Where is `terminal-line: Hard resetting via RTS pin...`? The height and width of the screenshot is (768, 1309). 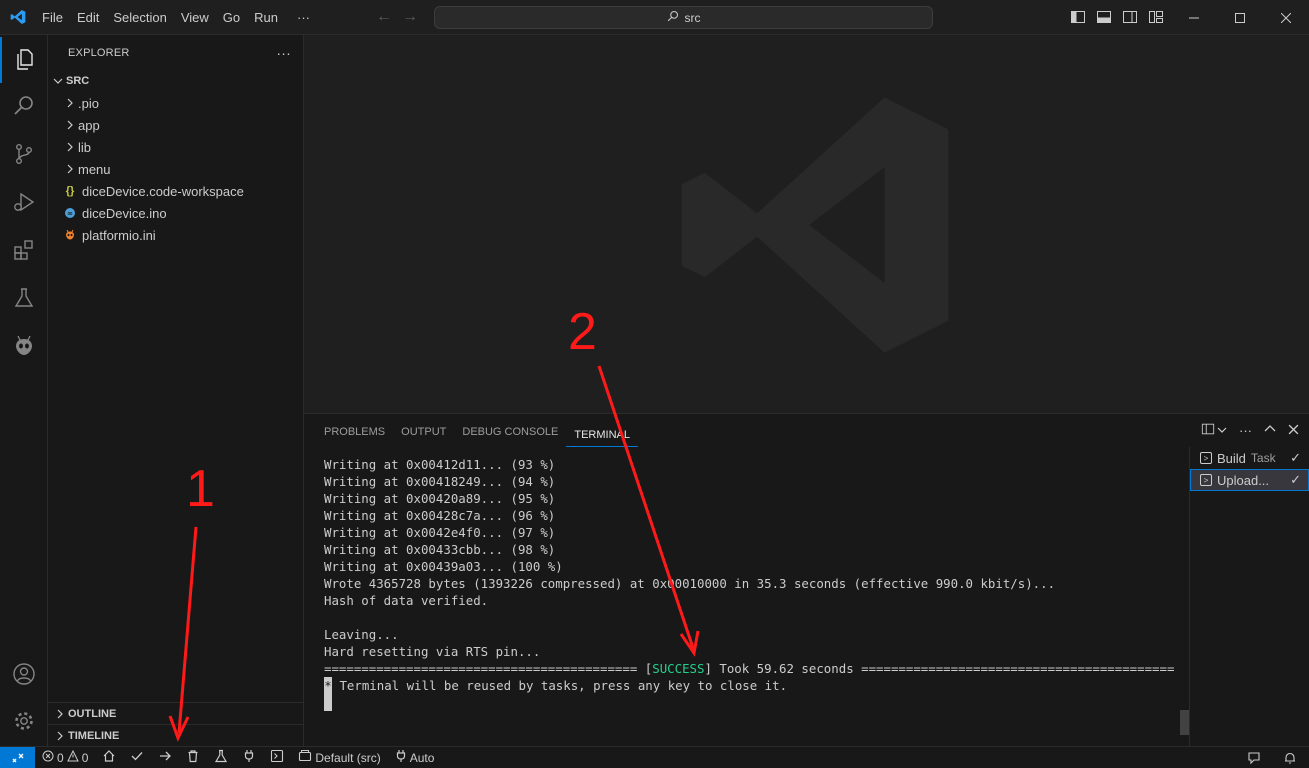 terminal-line: Hard resetting via RTS pin... is located at coordinates (432, 651).